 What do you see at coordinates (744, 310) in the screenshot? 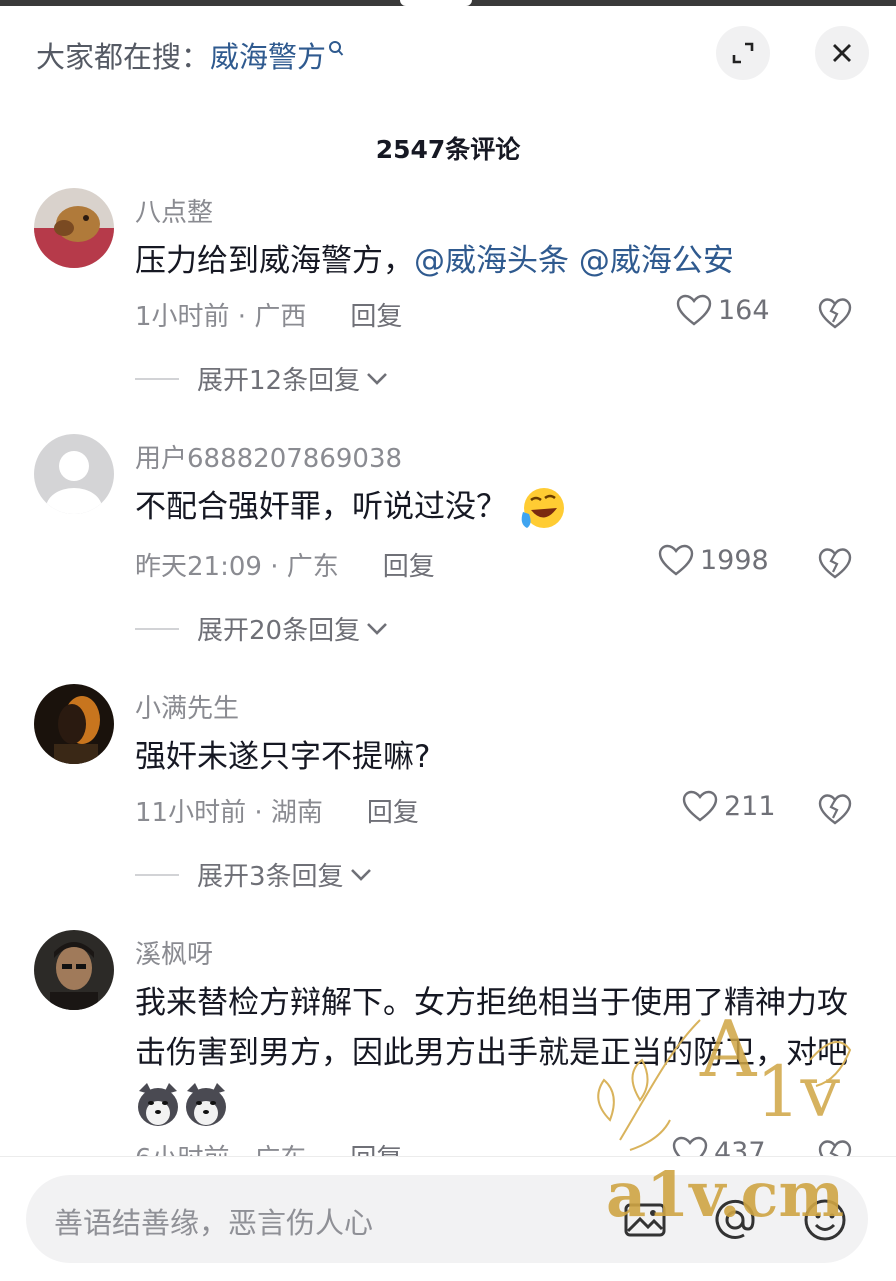
I see `like-count: 164` at bounding box center [744, 310].